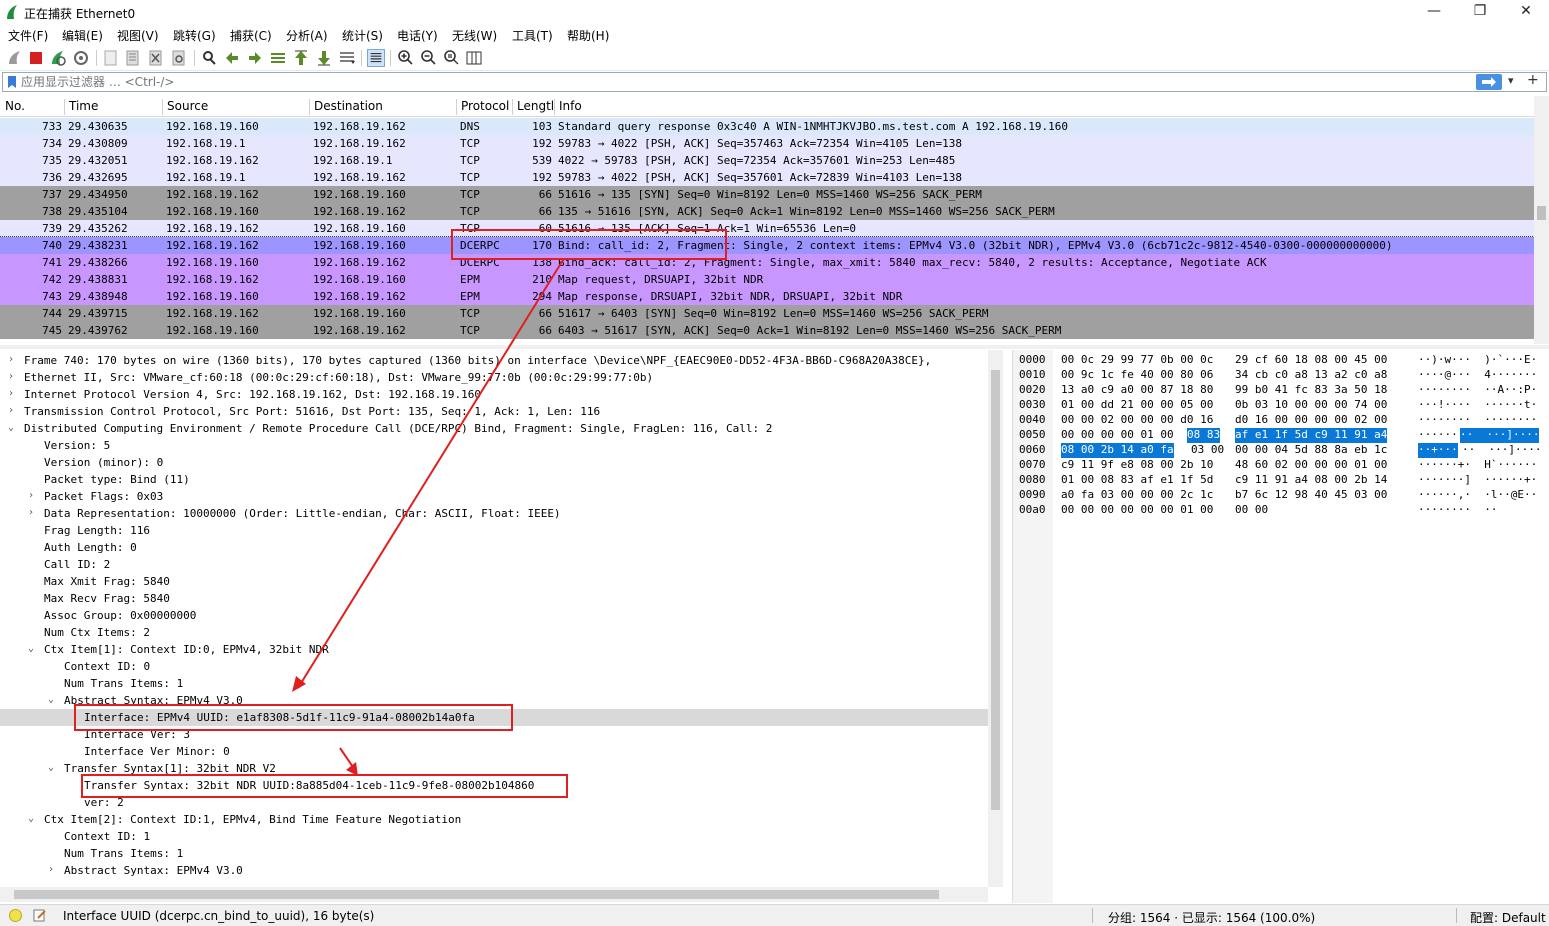 Image resolution: width=1549 pixels, height=926 pixels. I want to click on stop-capture-icon, so click(36, 58).